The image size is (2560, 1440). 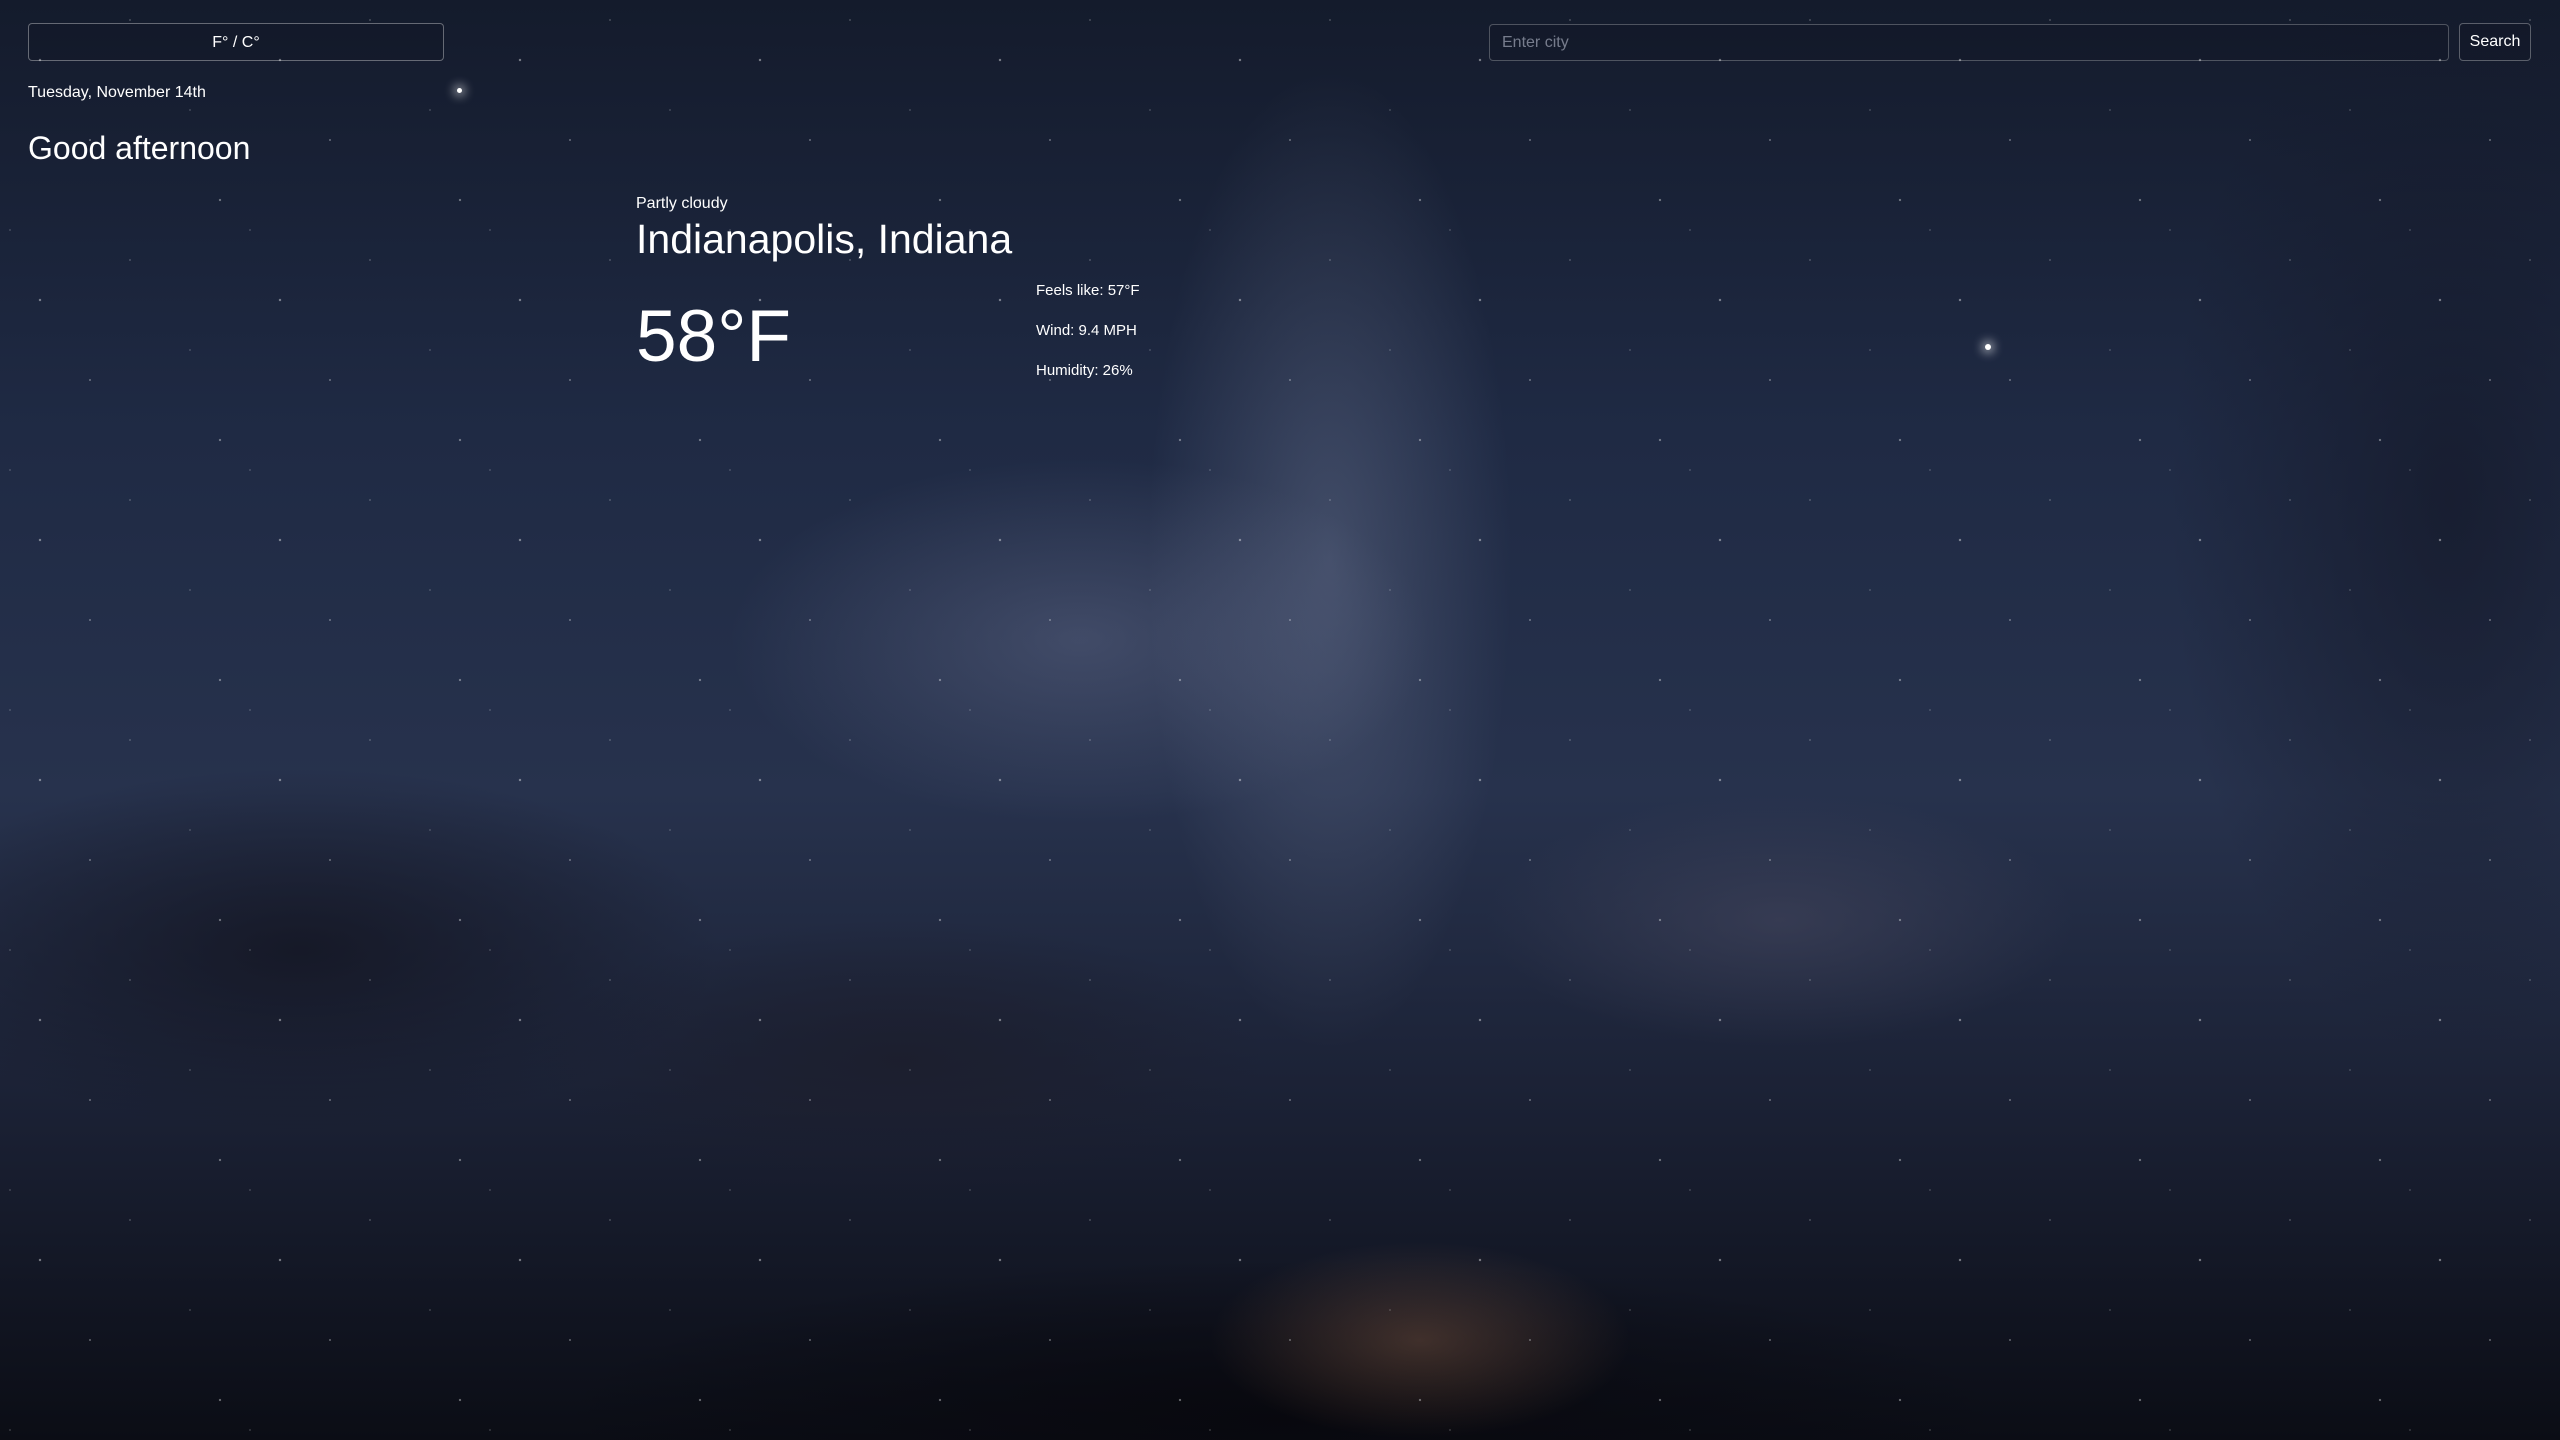 I want to click on city-search-input, so click(x=1969, y=42).